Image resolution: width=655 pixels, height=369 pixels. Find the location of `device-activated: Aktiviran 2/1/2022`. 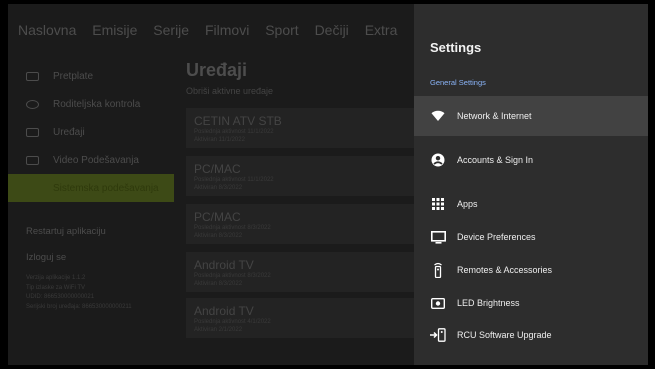

device-activated: Aktiviran 2/1/2022 is located at coordinates (218, 330).